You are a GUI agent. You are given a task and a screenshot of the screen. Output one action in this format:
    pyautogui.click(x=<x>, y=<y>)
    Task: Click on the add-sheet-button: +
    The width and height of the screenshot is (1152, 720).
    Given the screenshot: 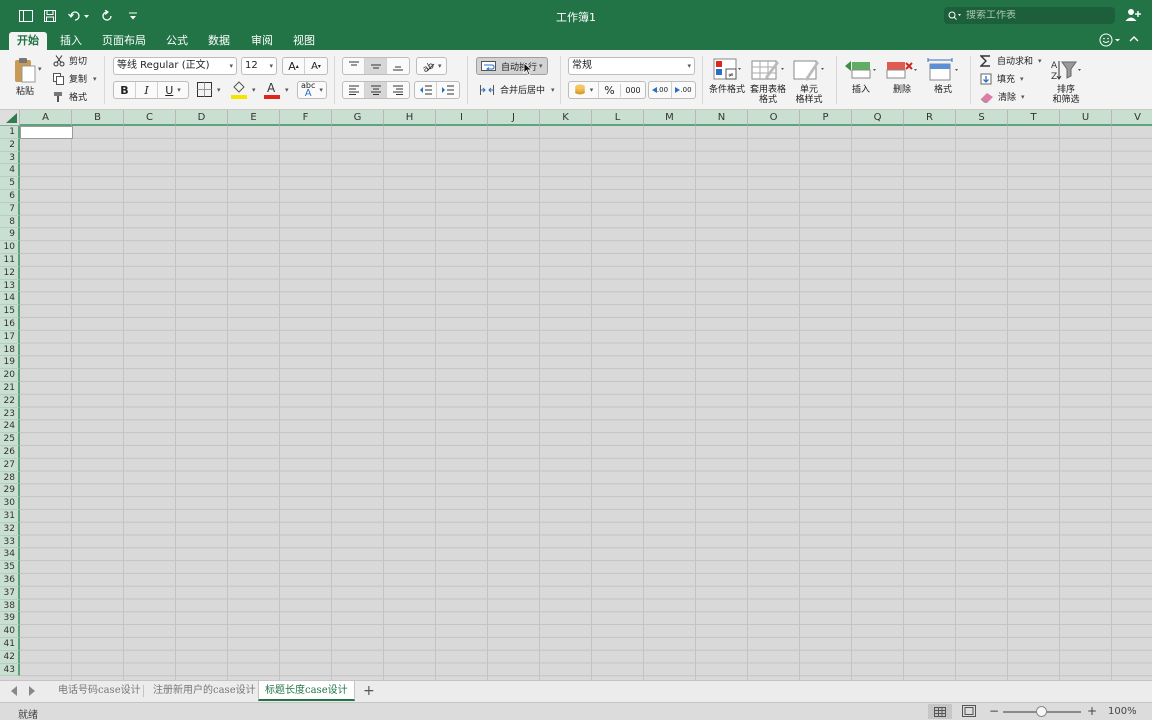 What is the action you would take?
    pyautogui.click(x=369, y=691)
    